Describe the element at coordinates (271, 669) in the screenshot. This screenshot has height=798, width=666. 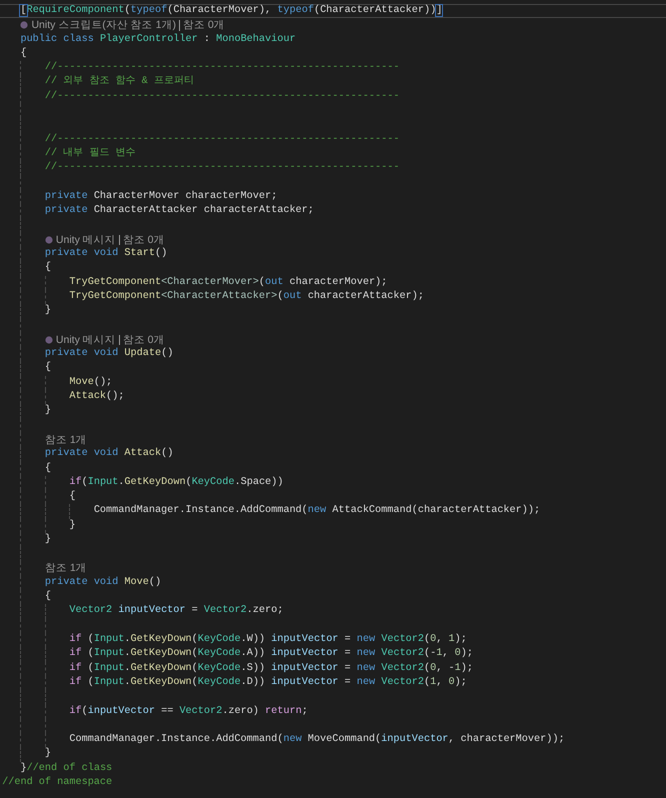
I see `code-line: if (Input.GetKeyDown(KeyCode.S)) inputVector = new Vector2(0, -1);` at that location.